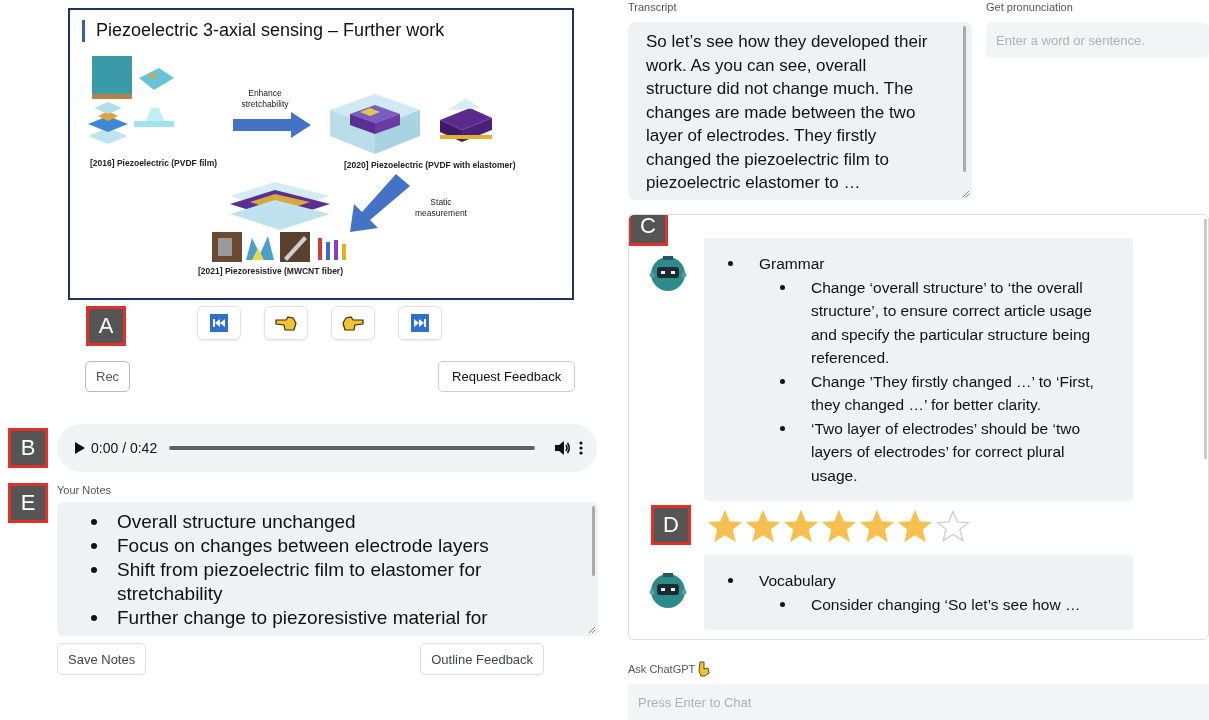 This screenshot has height=720, width=1209. Describe the element at coordinates (918, 702) in the screenshot. I see `chat-input: Press Enter to Chat` at that location.